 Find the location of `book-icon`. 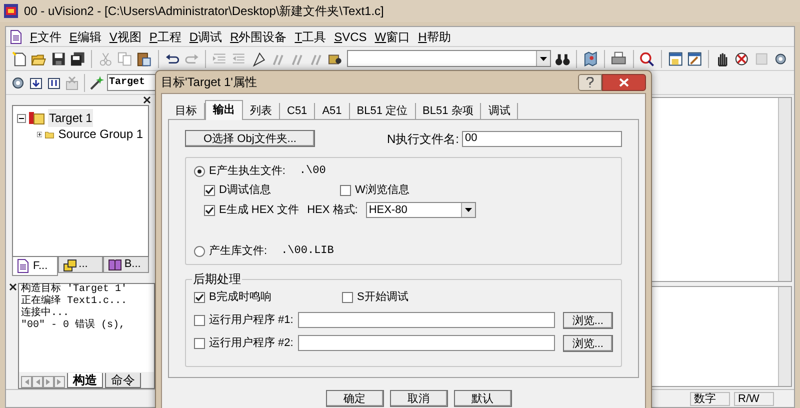

book-icon is located at coordinates (115, 265).